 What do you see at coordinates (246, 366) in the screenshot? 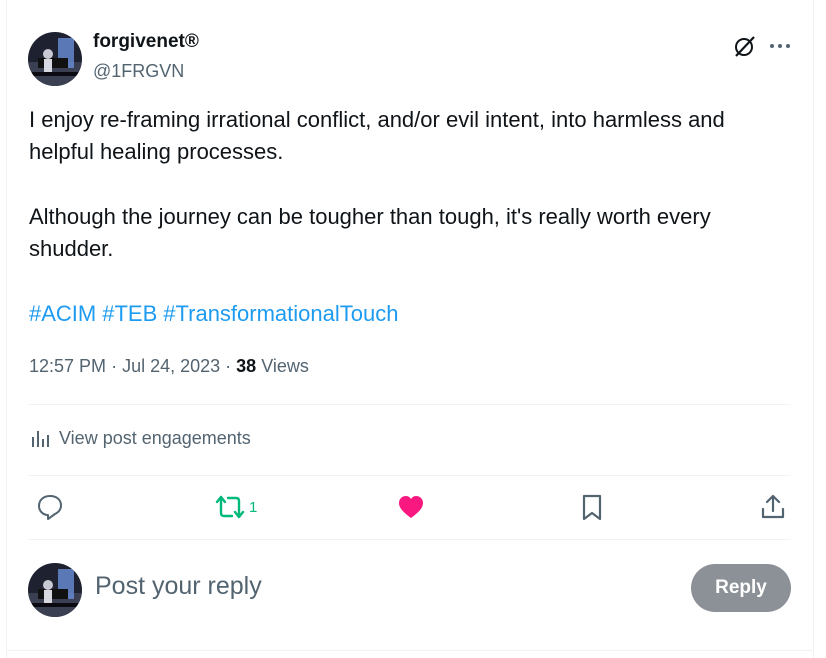
I see `views-count: 38` at bounding box center [246, 366].